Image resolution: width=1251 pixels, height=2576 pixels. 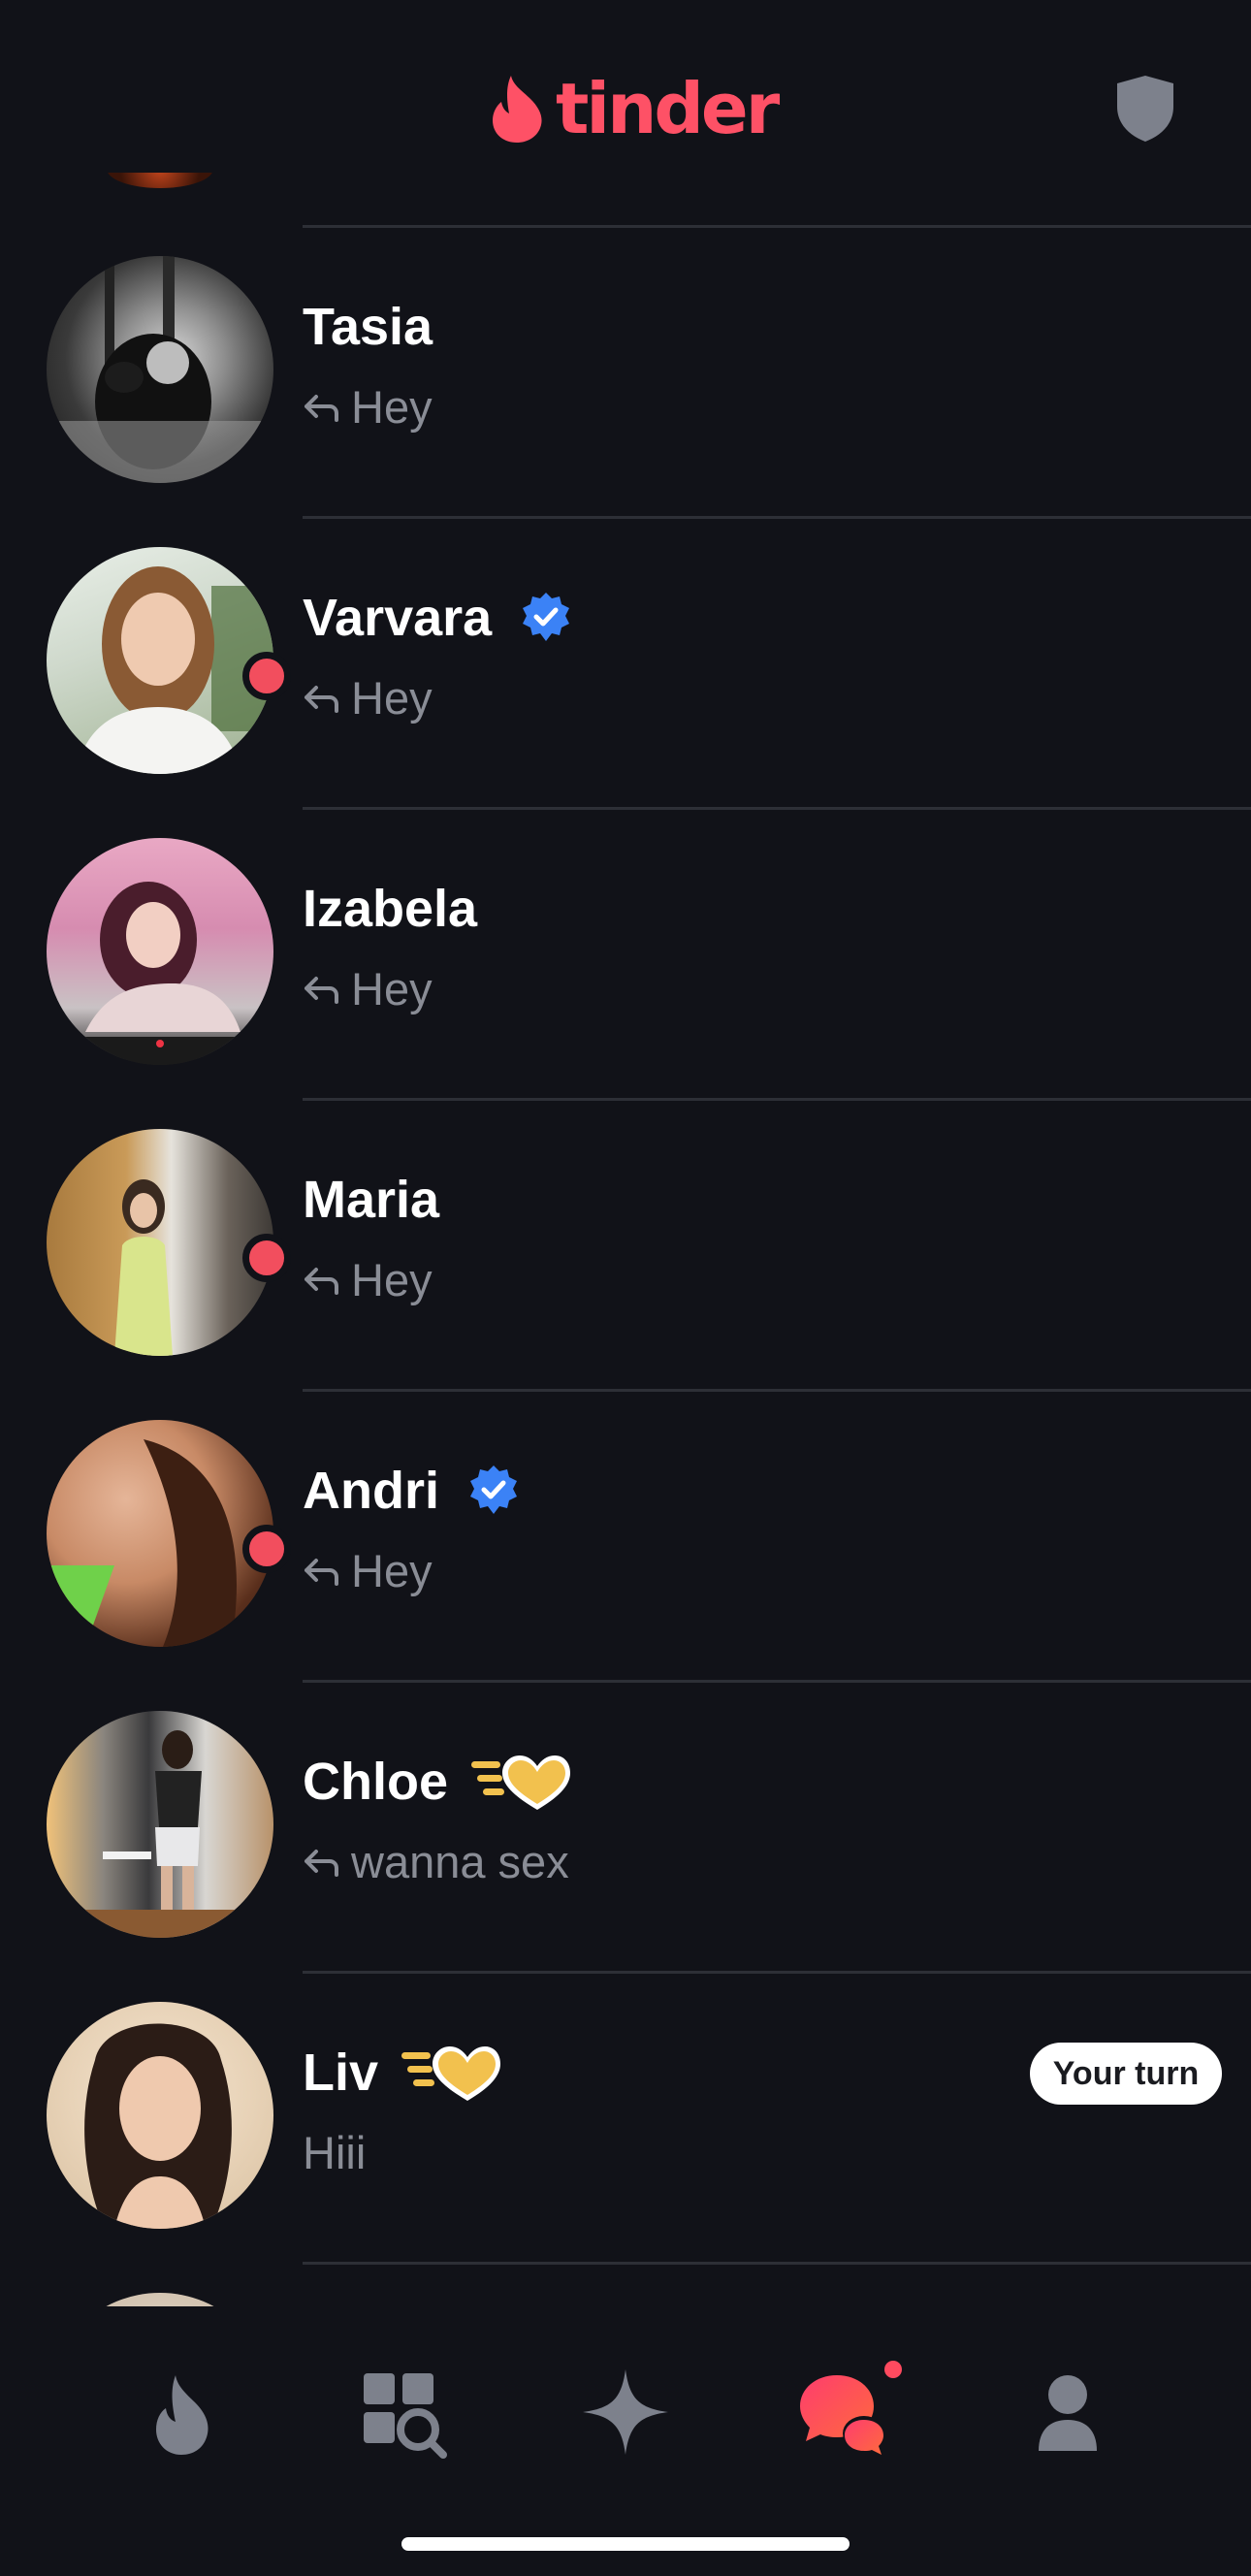 What do you see at coordinates (335, 2152) in the screenshot?
I see `last-message: Hiii` at bounding box center [335, 2152].